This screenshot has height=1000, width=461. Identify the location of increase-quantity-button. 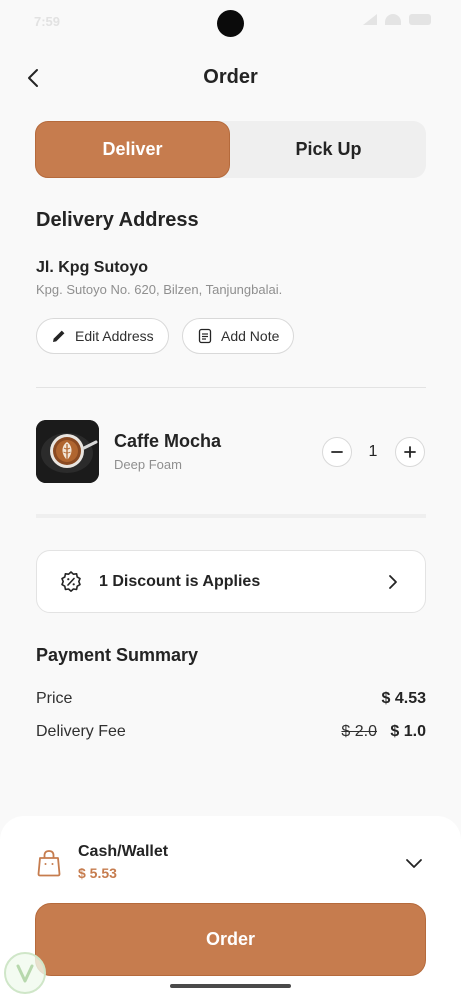
(410, 452).